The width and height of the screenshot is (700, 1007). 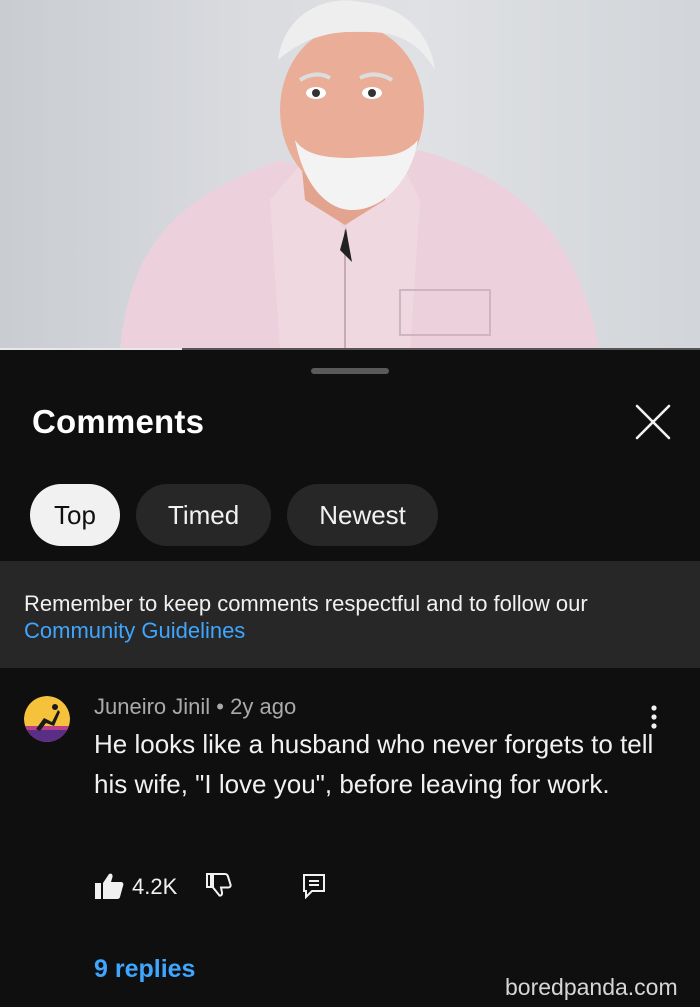 I want to click on thumb-up-icon, so click(x=109, y=886).